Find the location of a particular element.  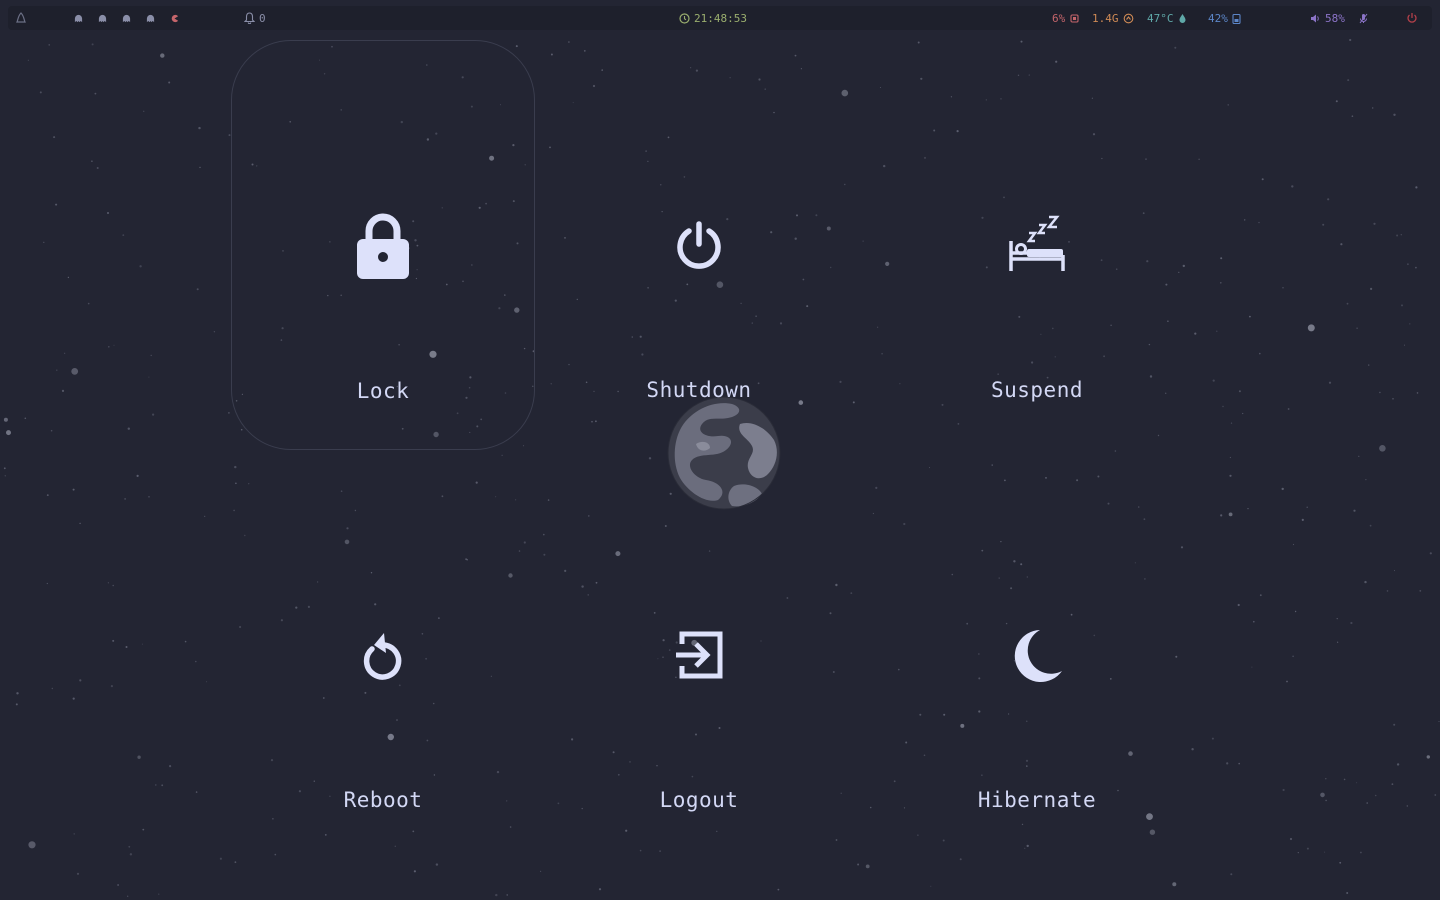

memory-icon is located at coordinates (1128, 18).